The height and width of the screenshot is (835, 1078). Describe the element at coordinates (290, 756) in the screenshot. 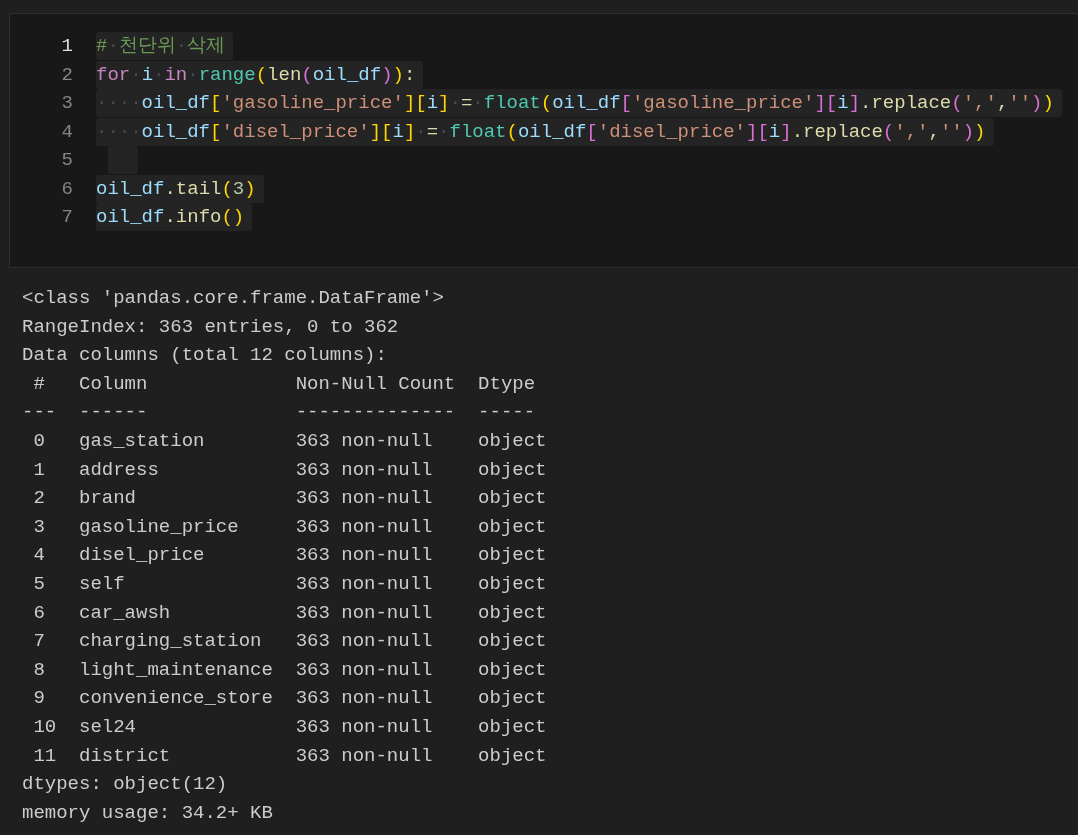

I see `output-line: 11 district 363 non-null object` at that location.